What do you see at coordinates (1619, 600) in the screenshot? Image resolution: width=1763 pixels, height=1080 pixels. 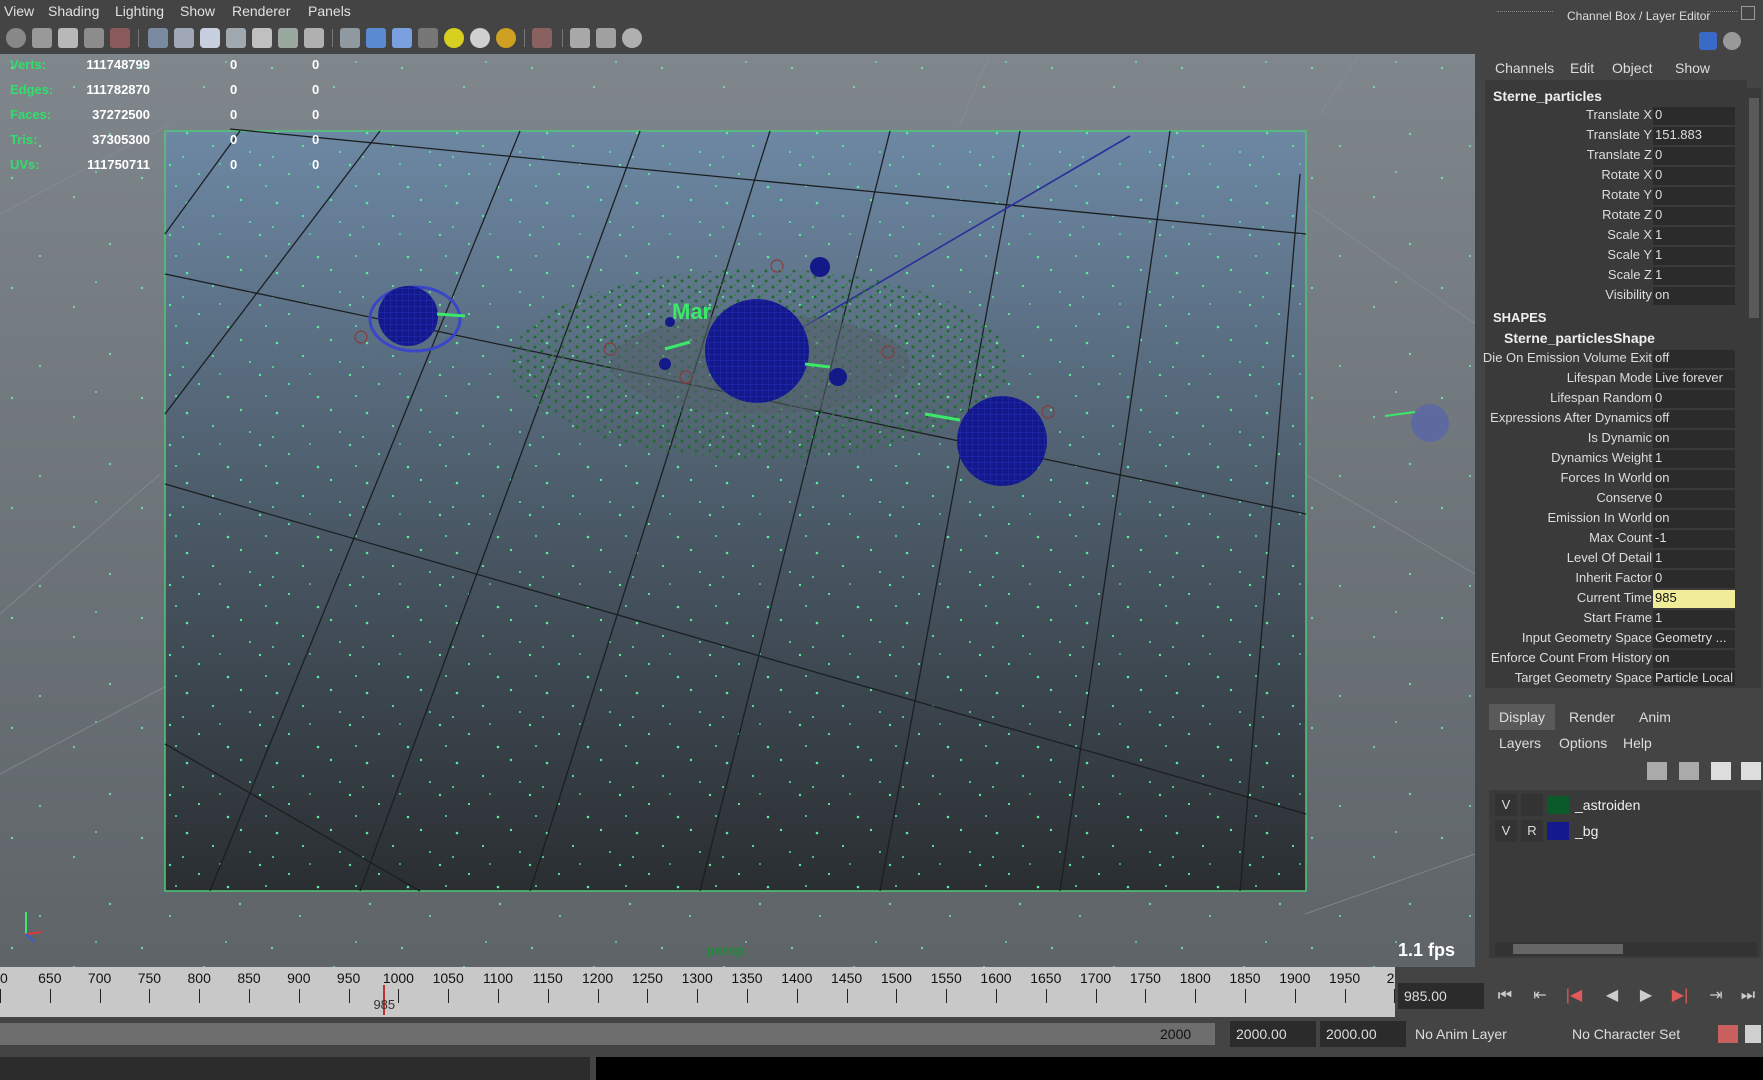 I see `attr-current-time: Current Time 985` at bounding box center [1619, 600].